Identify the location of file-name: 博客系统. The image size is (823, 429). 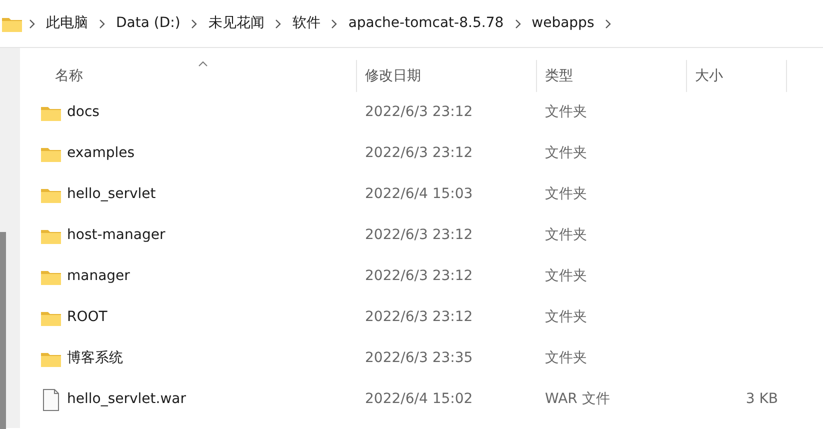
(95, 358).